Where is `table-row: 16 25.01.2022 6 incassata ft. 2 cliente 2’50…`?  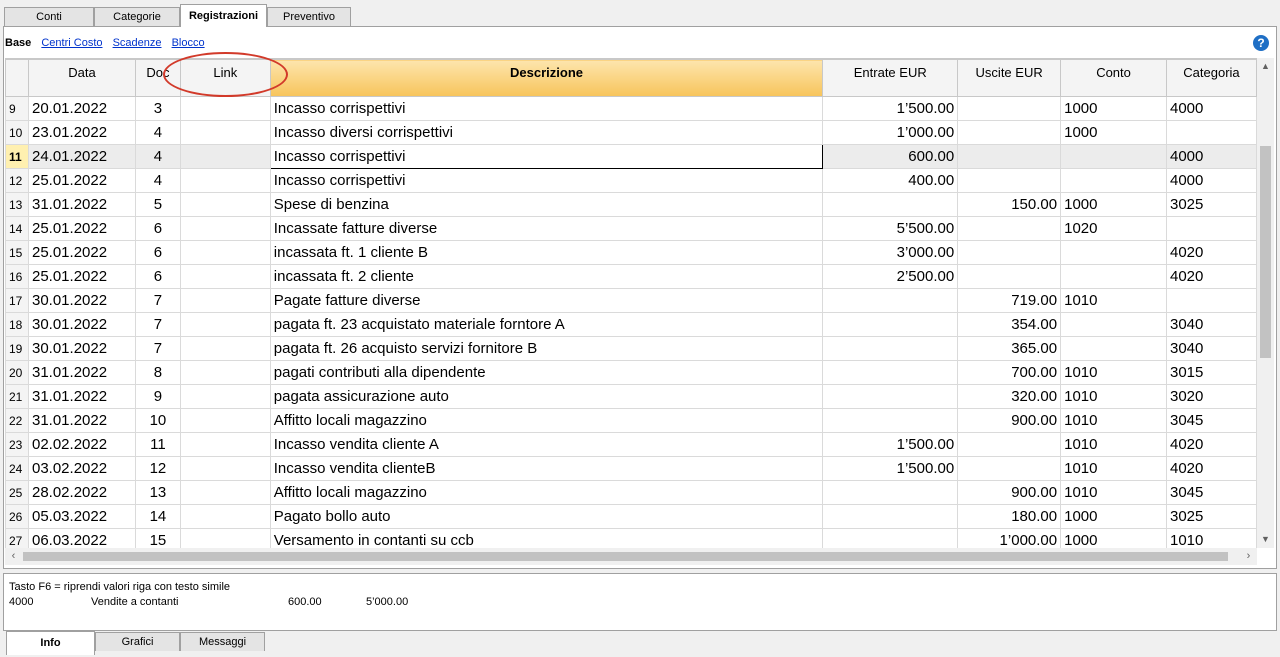 table-row: 16 25.01.2022 6 incassata ft. 2 cliente 2’50… is located at coordinates (631, 276).